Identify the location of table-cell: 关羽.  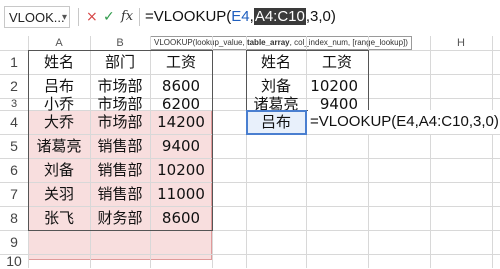
(59, 194).